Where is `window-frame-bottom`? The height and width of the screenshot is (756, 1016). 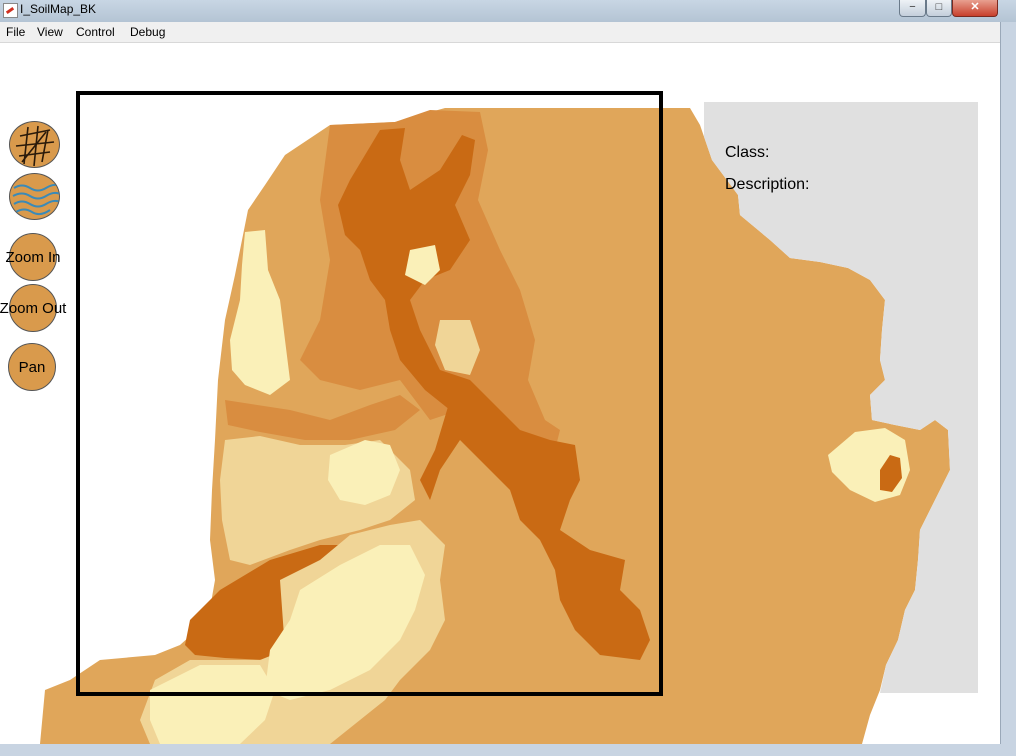
window-frame-bottom is located at coordinates (508, 750).